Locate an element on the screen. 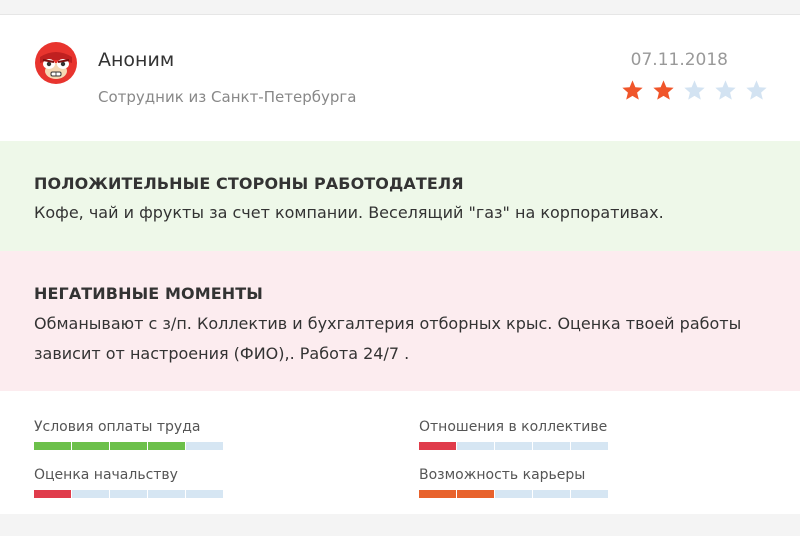 This screenshot has width=800, height=536. avatar is located at coordinates (56, 63).